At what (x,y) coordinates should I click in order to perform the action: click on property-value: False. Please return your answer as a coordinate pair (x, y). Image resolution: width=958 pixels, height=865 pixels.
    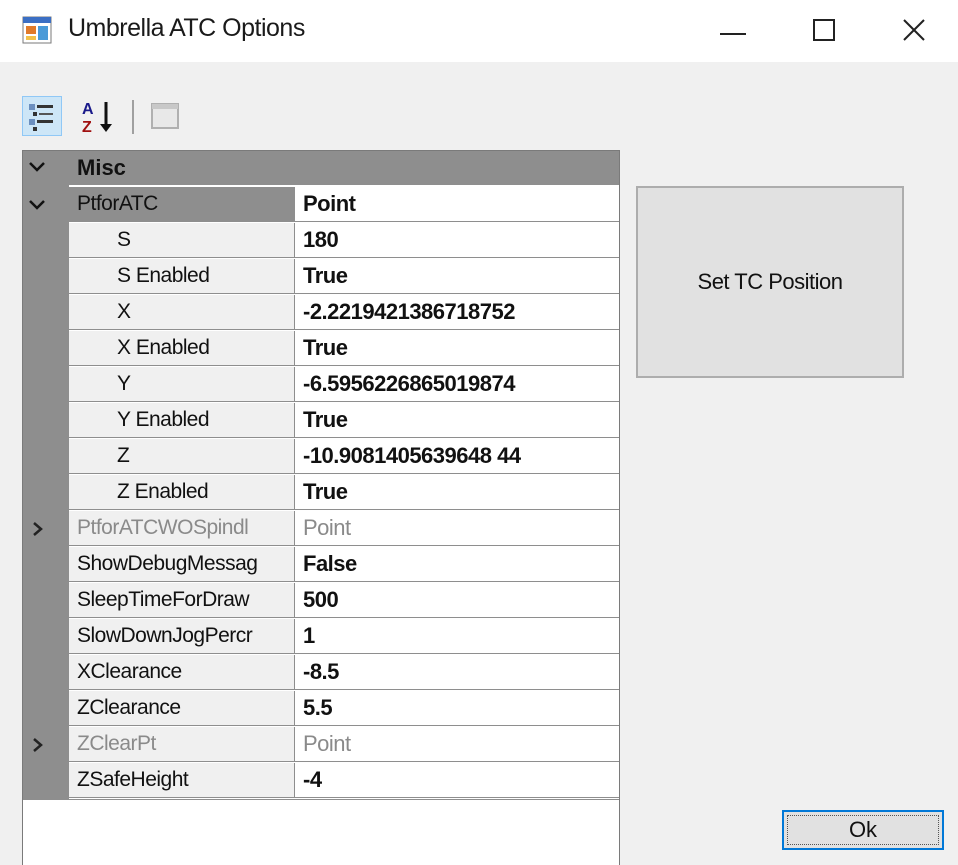
    Looking at the image, I should click on (457, 564).